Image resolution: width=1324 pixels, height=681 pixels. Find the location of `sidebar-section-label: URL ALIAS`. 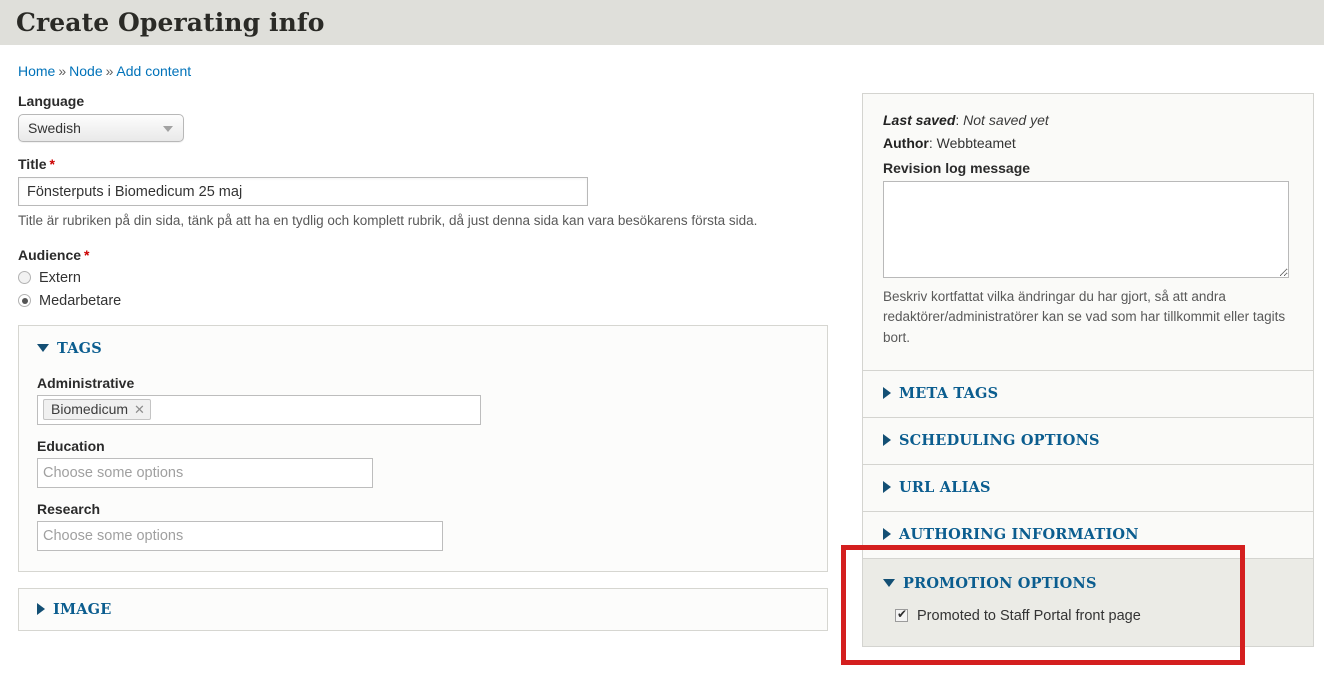

sidebar-section-label: URL ALIAS is located at coordinates (945, 487).